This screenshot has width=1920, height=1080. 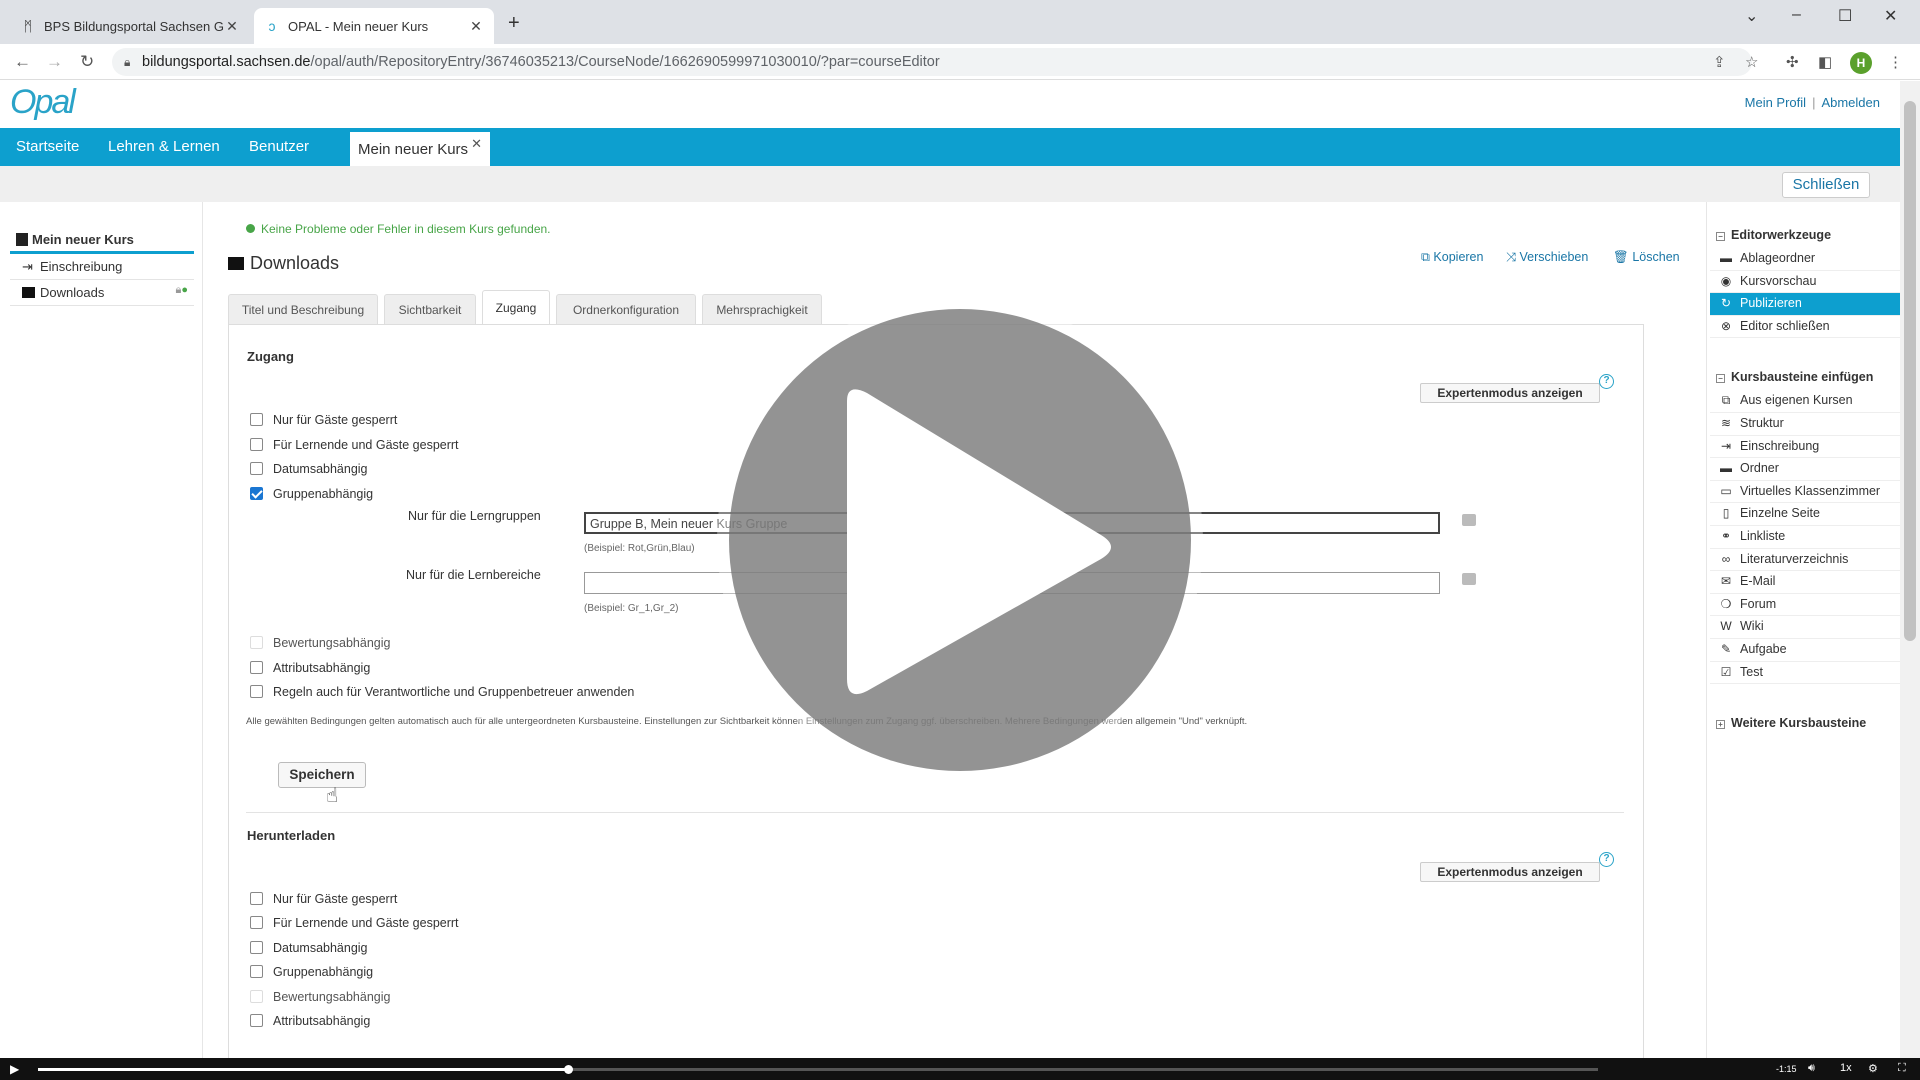 I want to click on profile-avatar: H, so click(x=1861, y=63).